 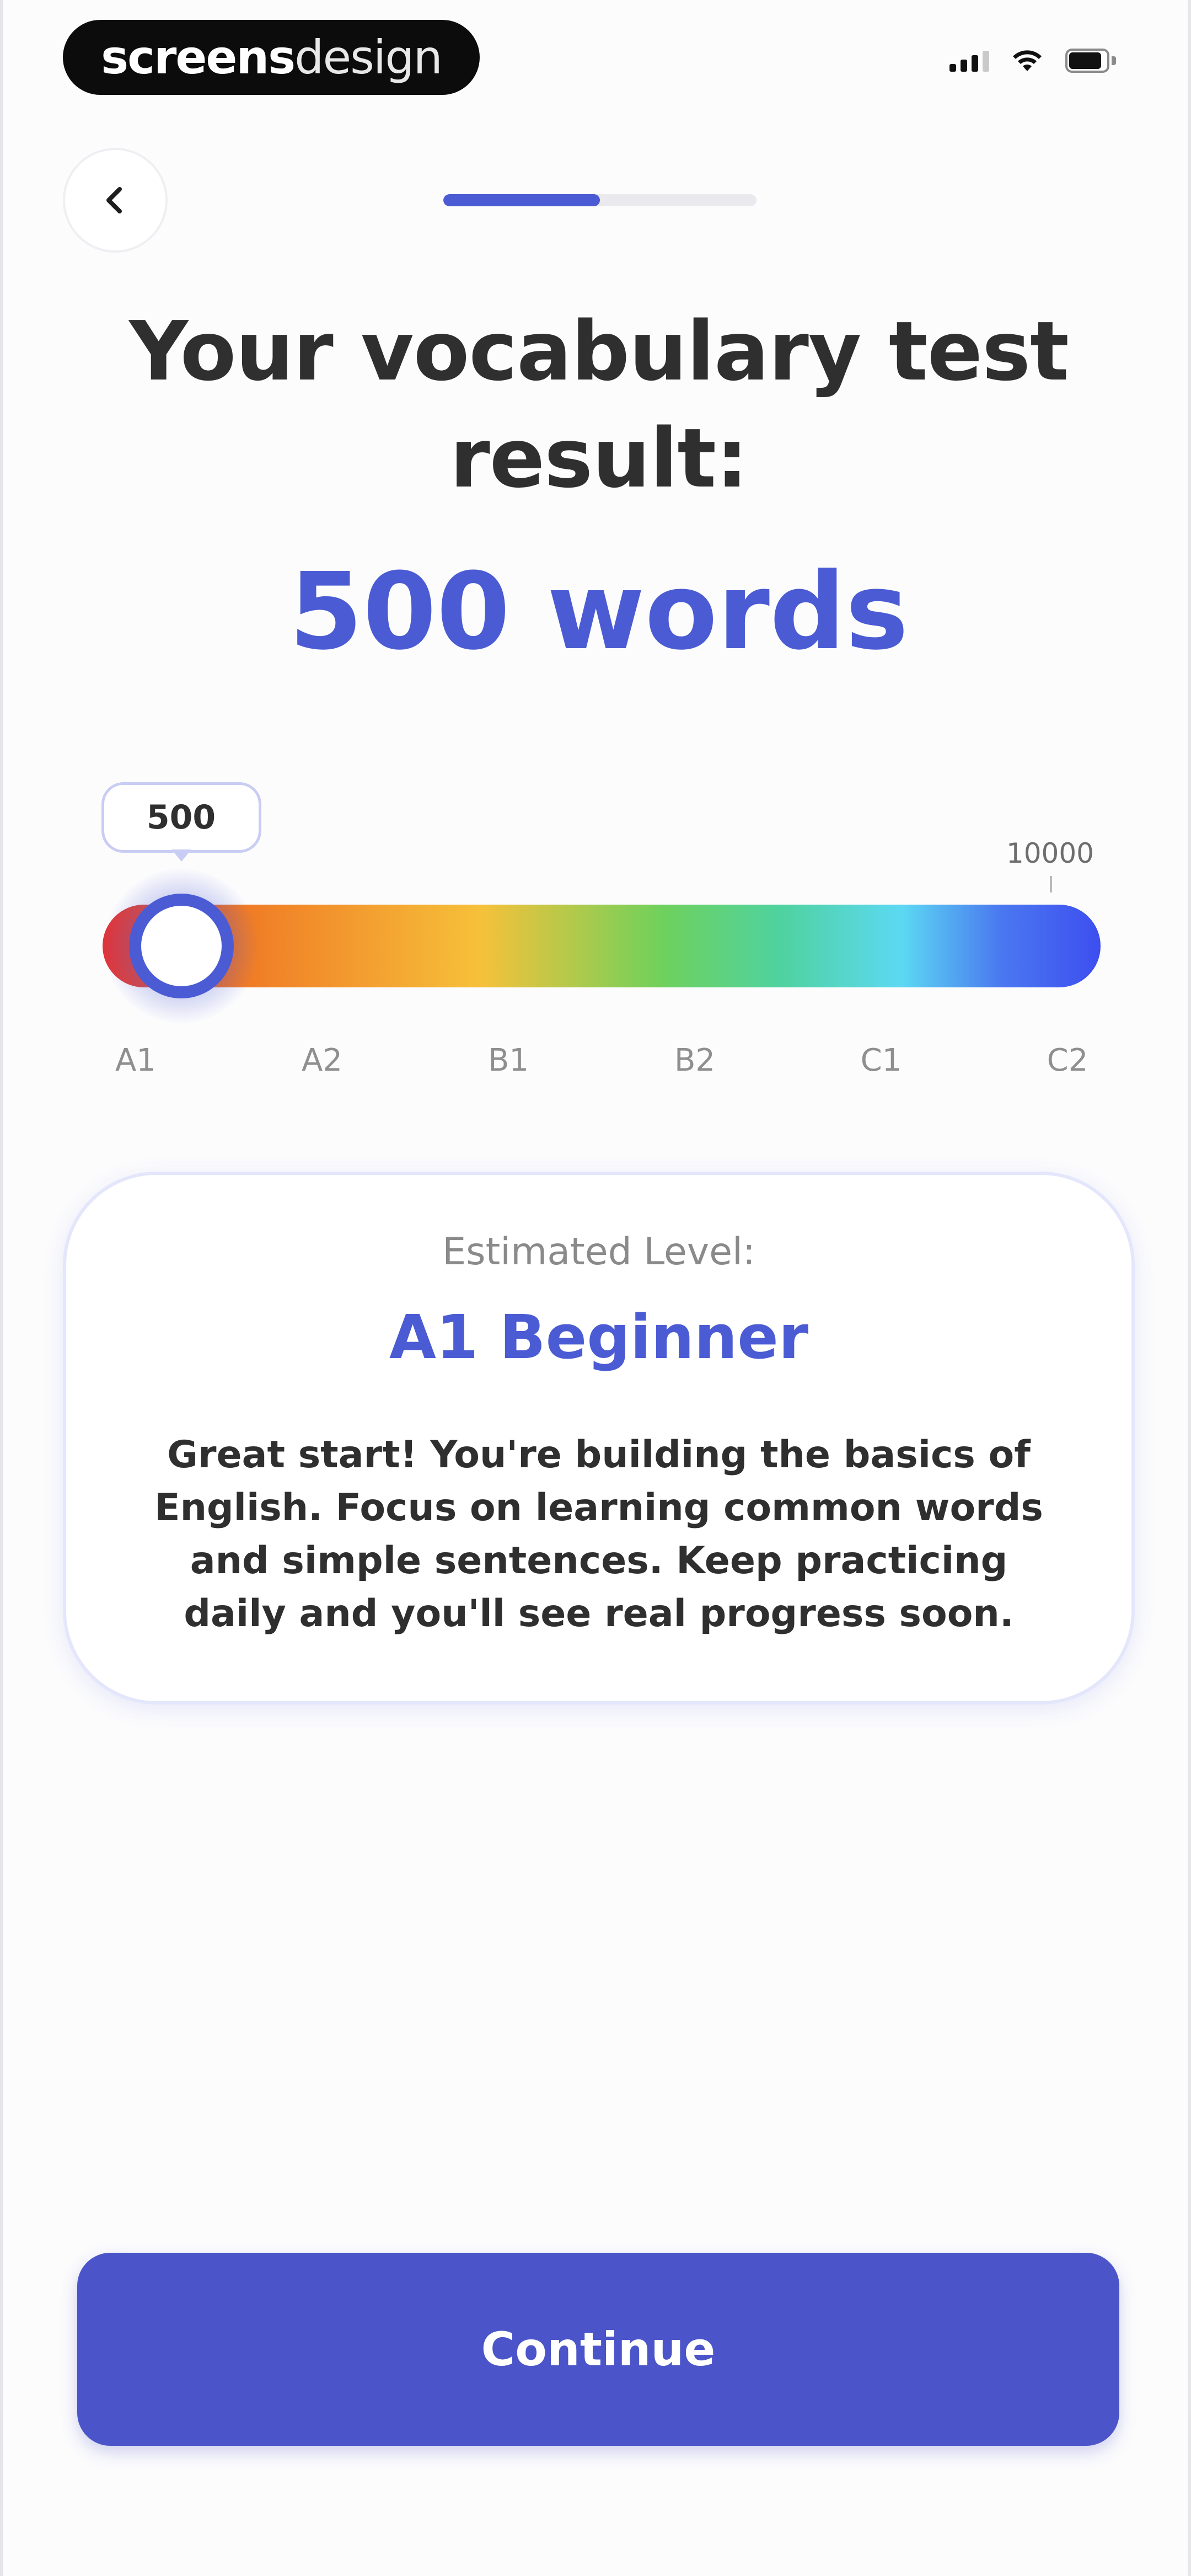 I want to click on max-value-label: 10000, so click(x=1050, y=853).